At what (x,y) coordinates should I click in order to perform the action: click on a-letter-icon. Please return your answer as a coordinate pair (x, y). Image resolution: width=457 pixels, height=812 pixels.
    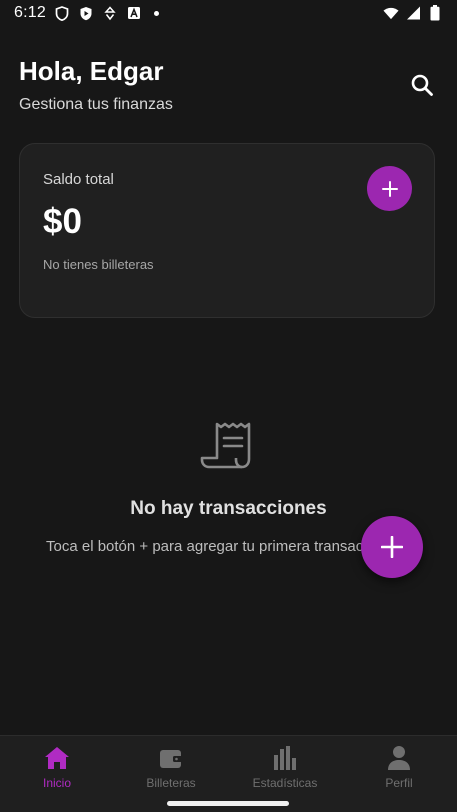
    Looking at the image, I should click on (134, 13).